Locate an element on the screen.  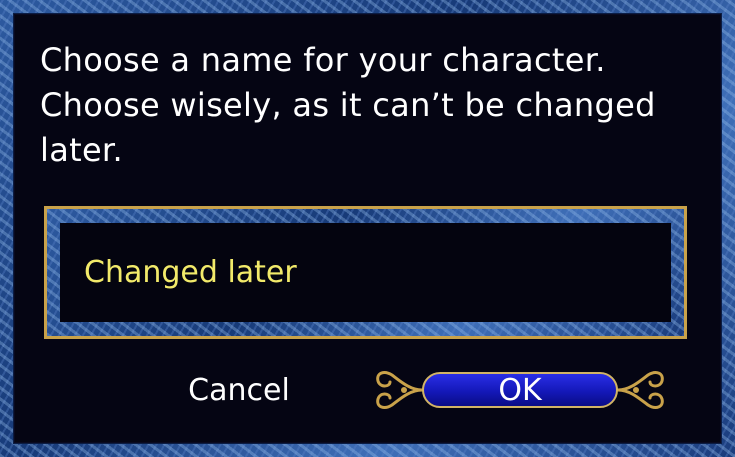
ok-button: OK is located at coordinates (520, 390).